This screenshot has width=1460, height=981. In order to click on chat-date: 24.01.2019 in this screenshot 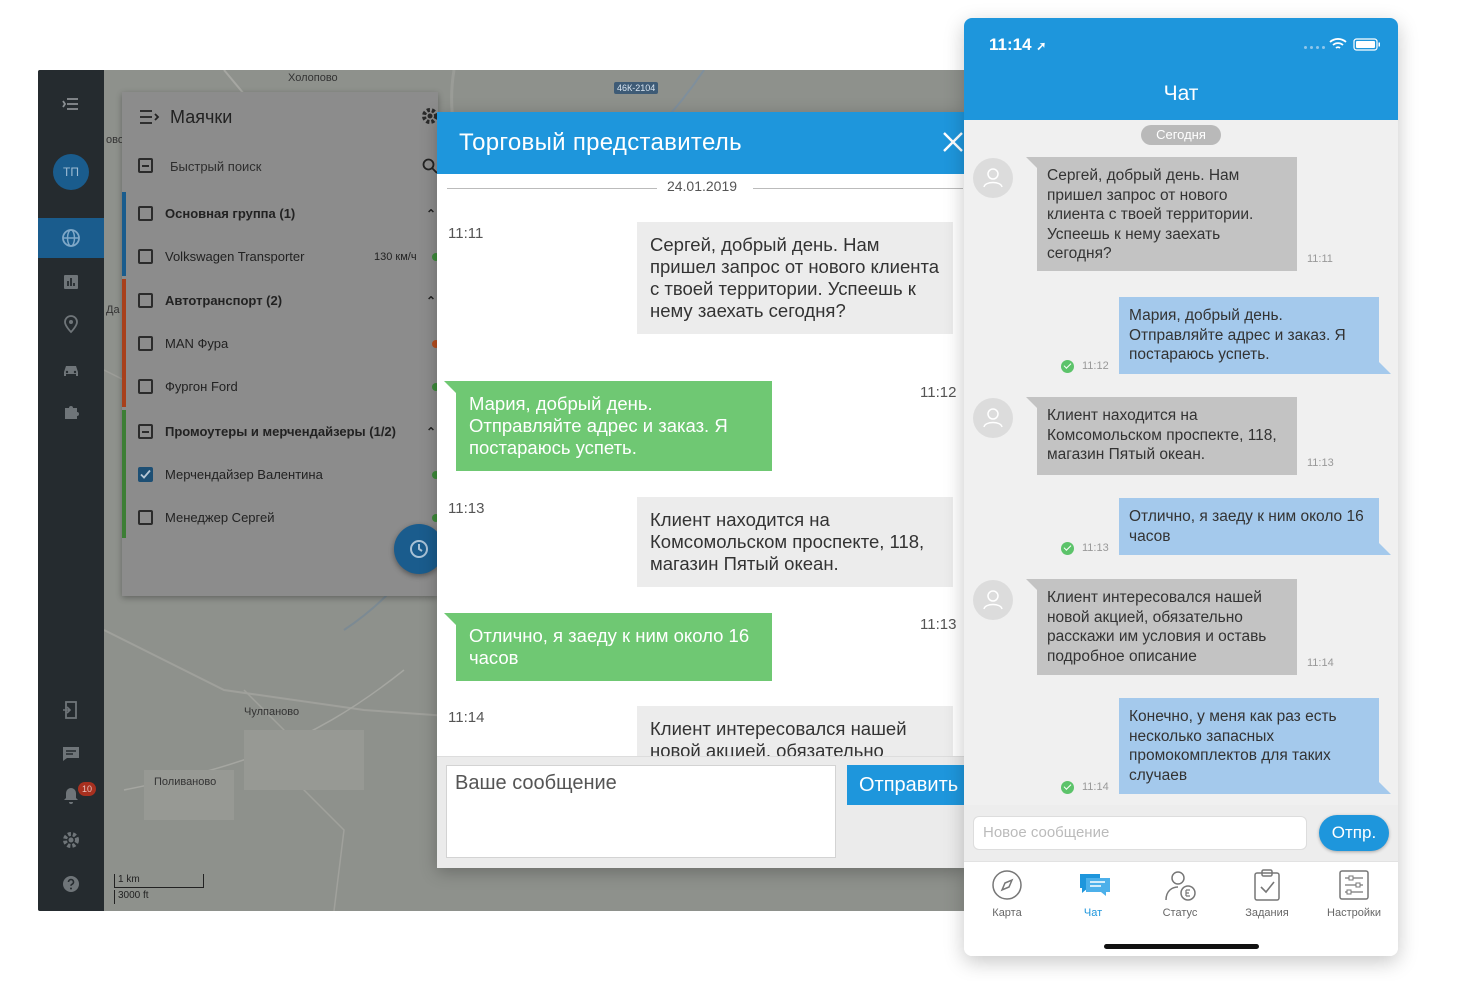, I will do `click(702, 186)`.